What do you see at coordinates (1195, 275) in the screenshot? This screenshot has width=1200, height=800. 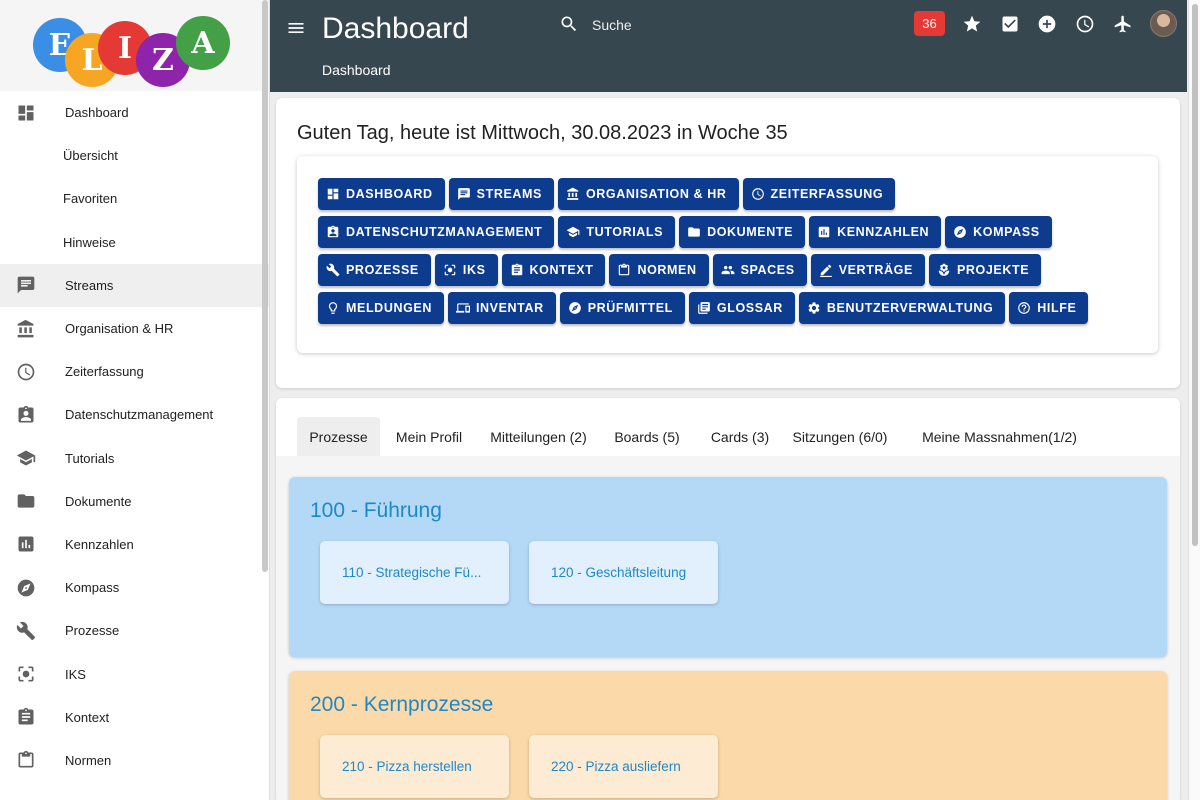 I see `main-scrollbar-thumb` at bounding box center [1195, 275].